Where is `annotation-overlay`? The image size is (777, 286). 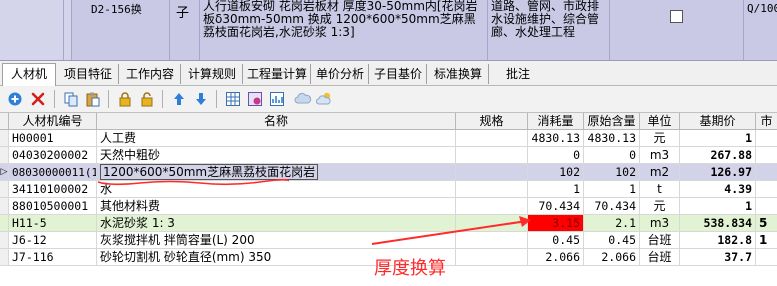
annotation-overlay is located at coordinates (314, 211).